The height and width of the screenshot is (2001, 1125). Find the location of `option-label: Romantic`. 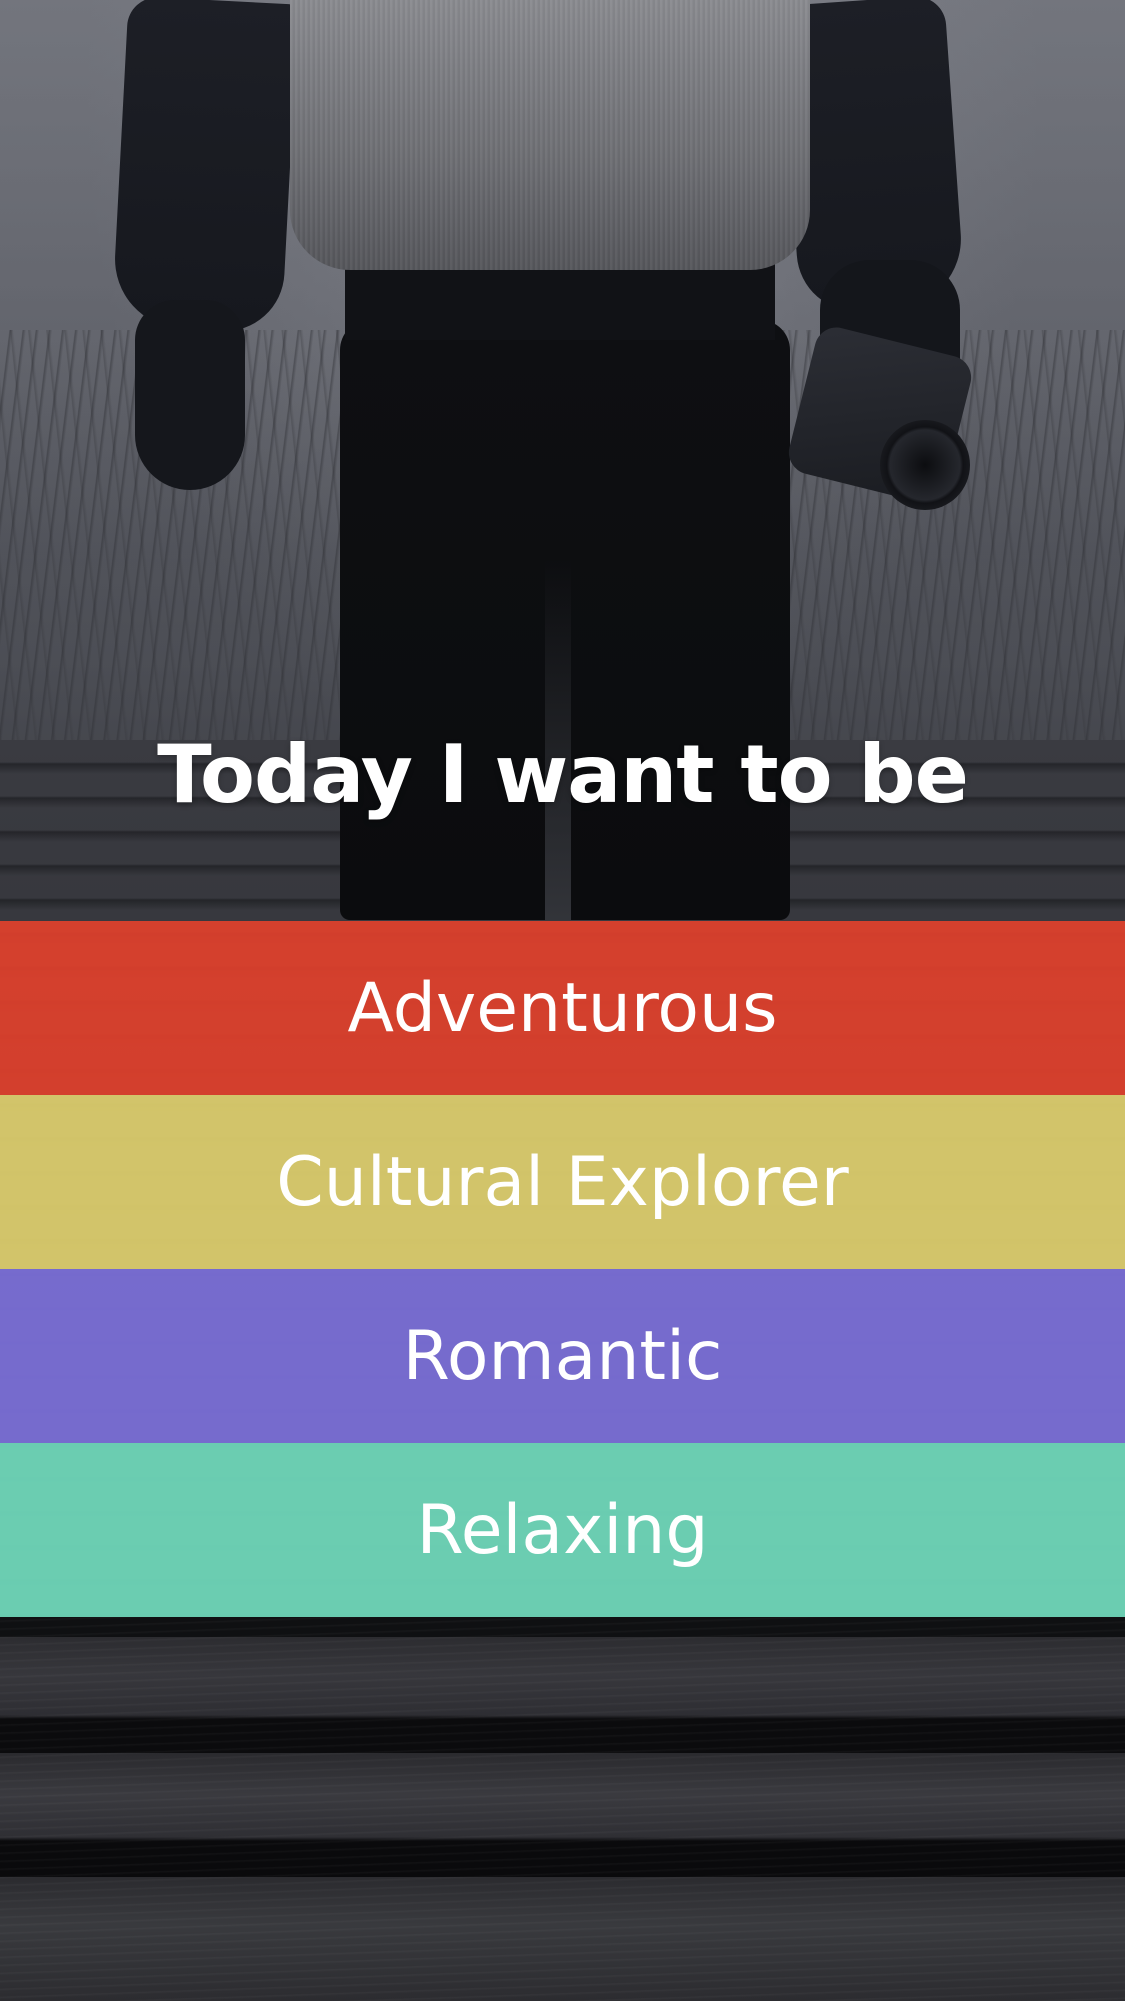

option-label: Romantic is located at coordinates (562, 1356).